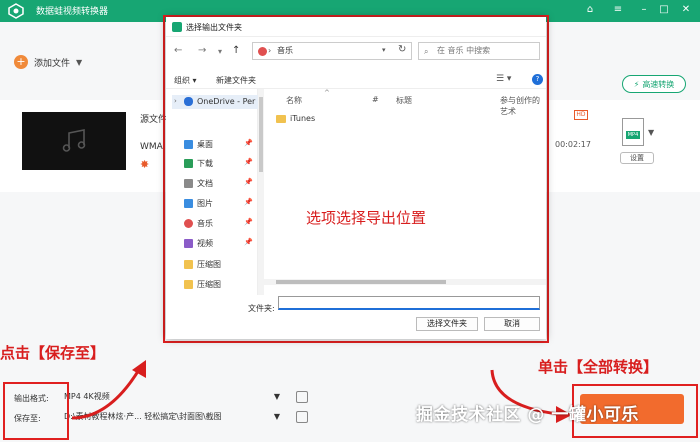 The height and width of the screenshot is (442, 700). What do you see at coordinates (404, 100) in the screenshot?
I see `column-header-title: 标题` at bounding box center [404, 100].